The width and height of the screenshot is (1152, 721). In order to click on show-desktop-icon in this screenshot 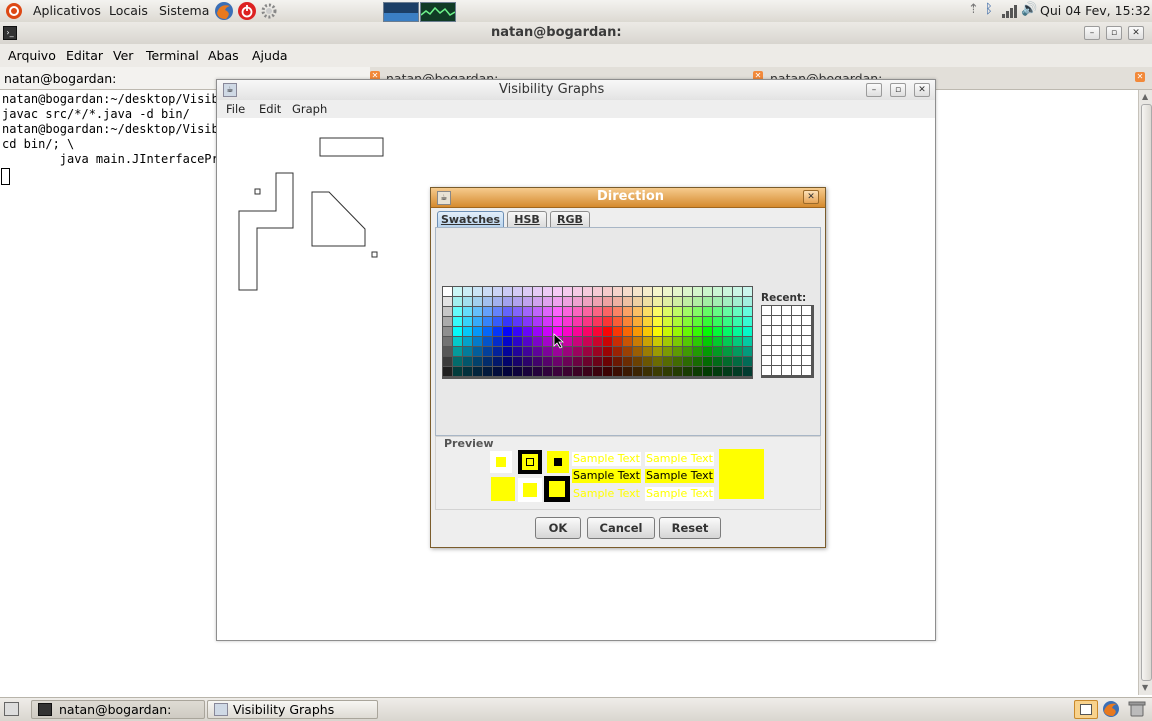, I will do `click(11, 709)`.